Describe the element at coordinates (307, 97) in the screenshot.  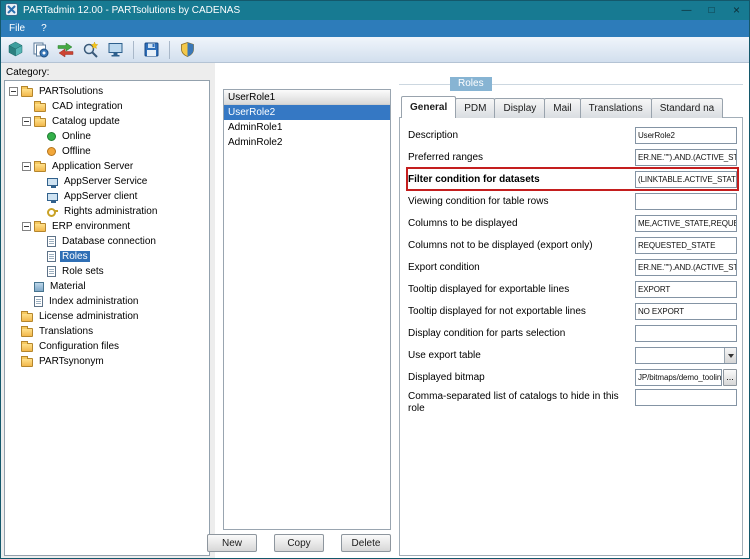
I see `role-item-userrole1: UserRole1` at that location.